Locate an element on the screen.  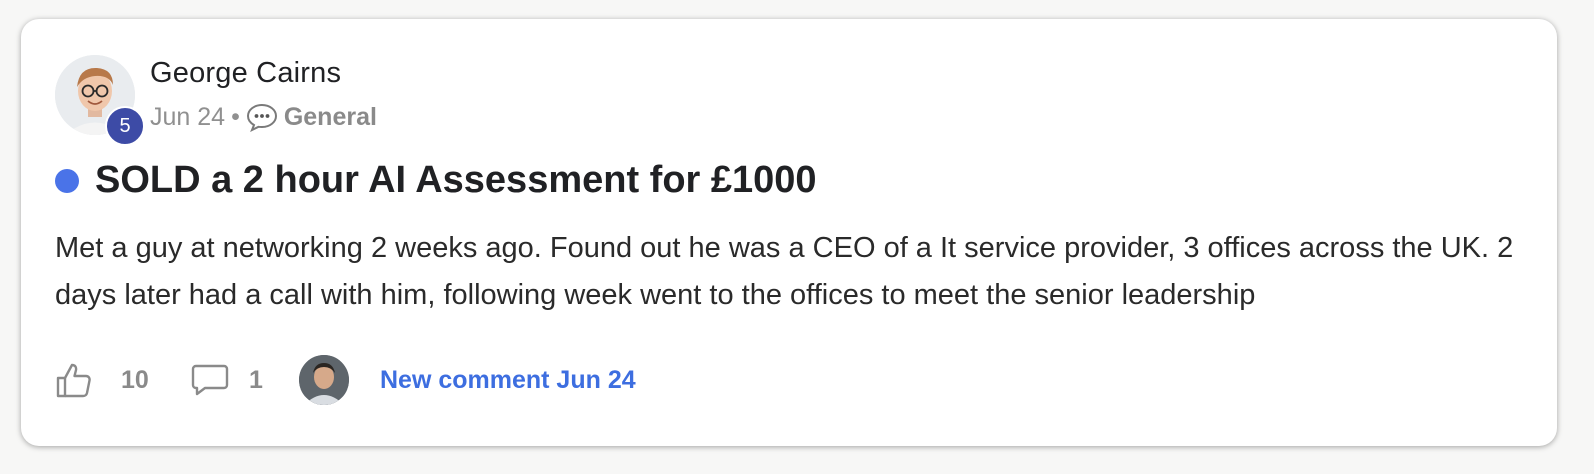
post-category: General is located at coordinates (330, 117).